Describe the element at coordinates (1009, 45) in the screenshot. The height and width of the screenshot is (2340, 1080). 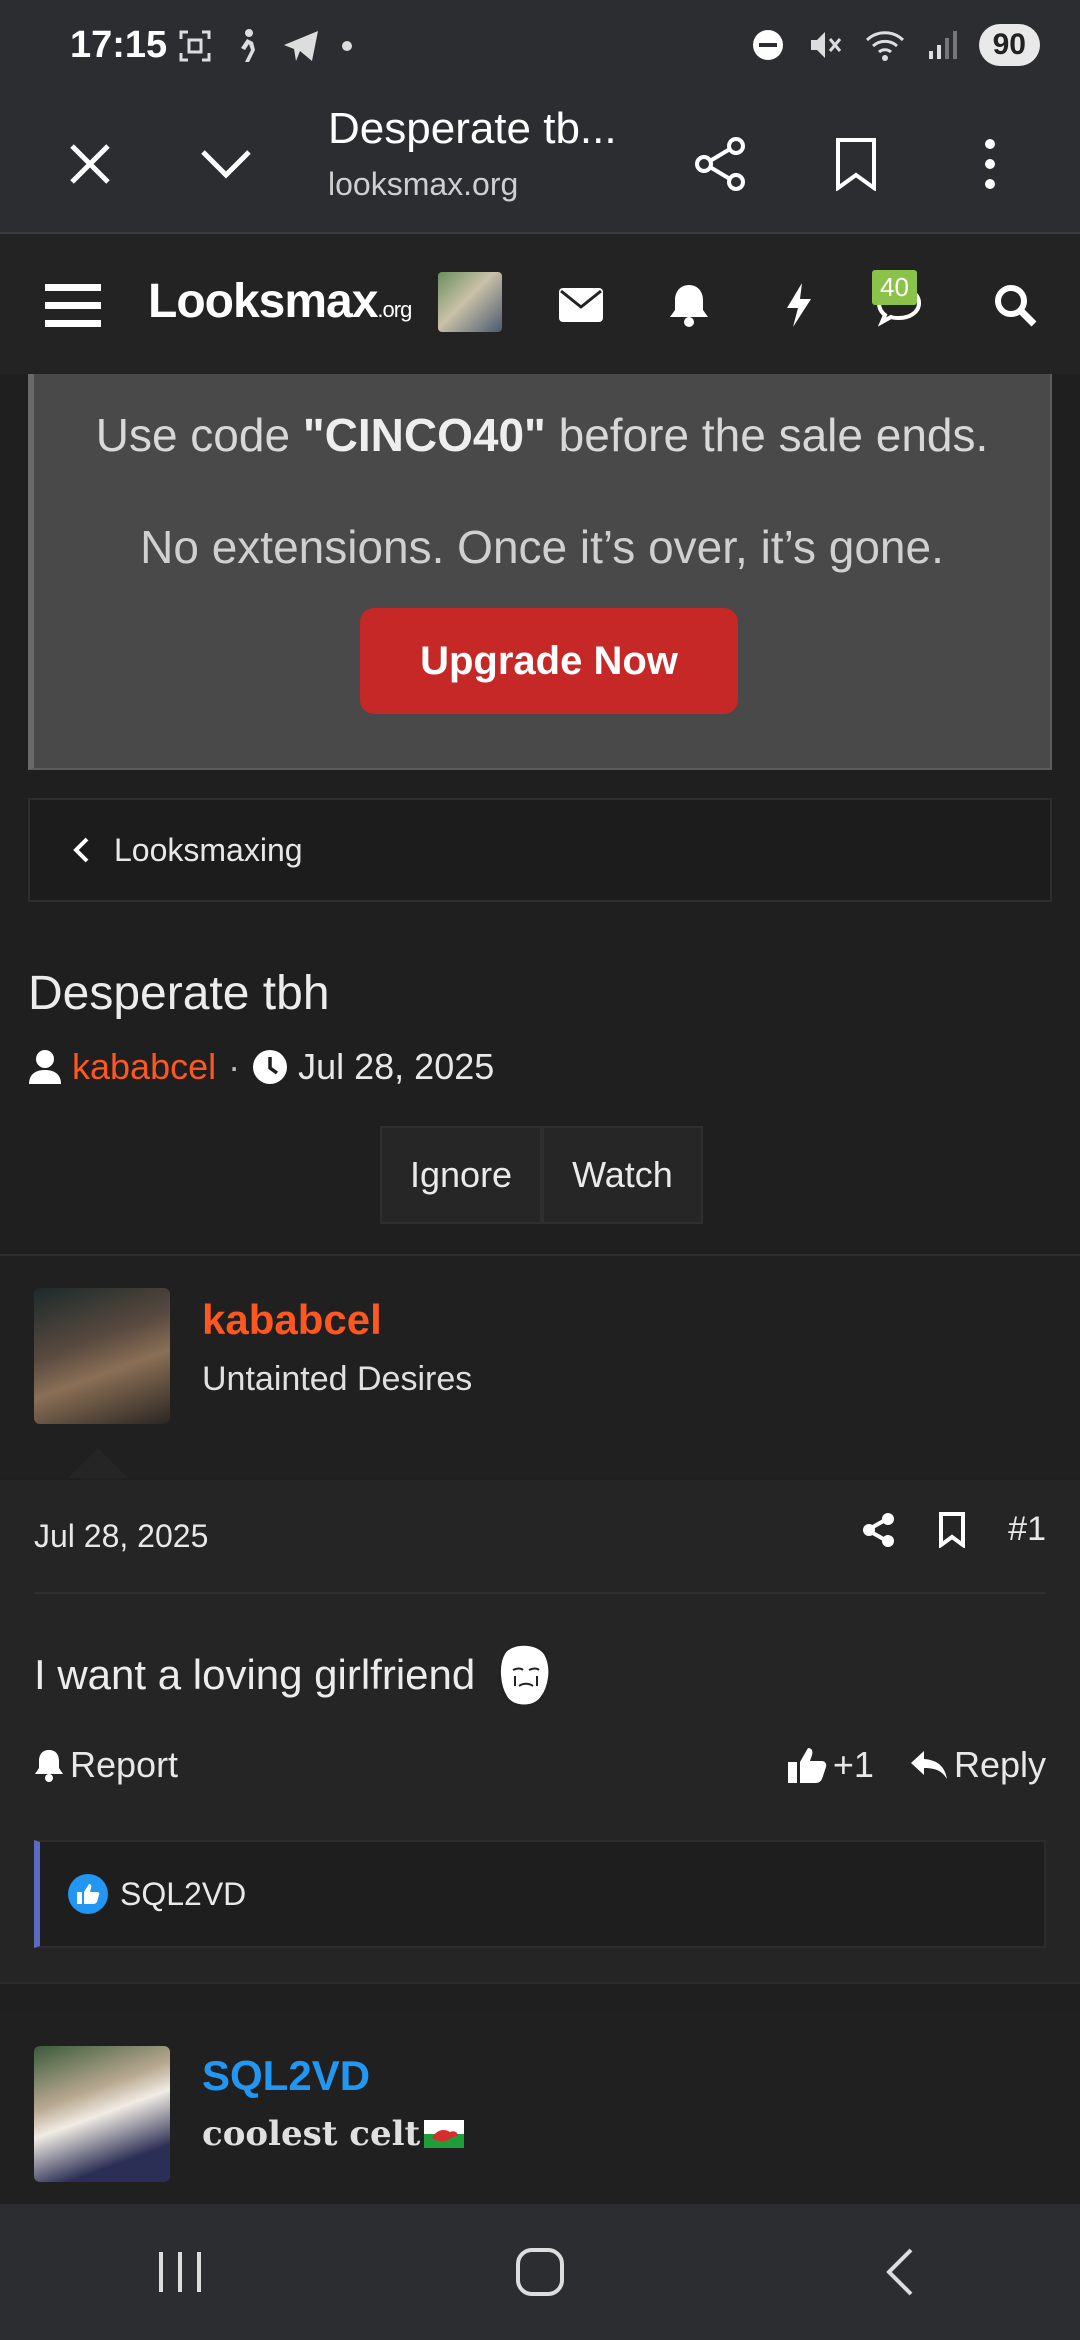
I see `battery-indicator: 90` at that location.